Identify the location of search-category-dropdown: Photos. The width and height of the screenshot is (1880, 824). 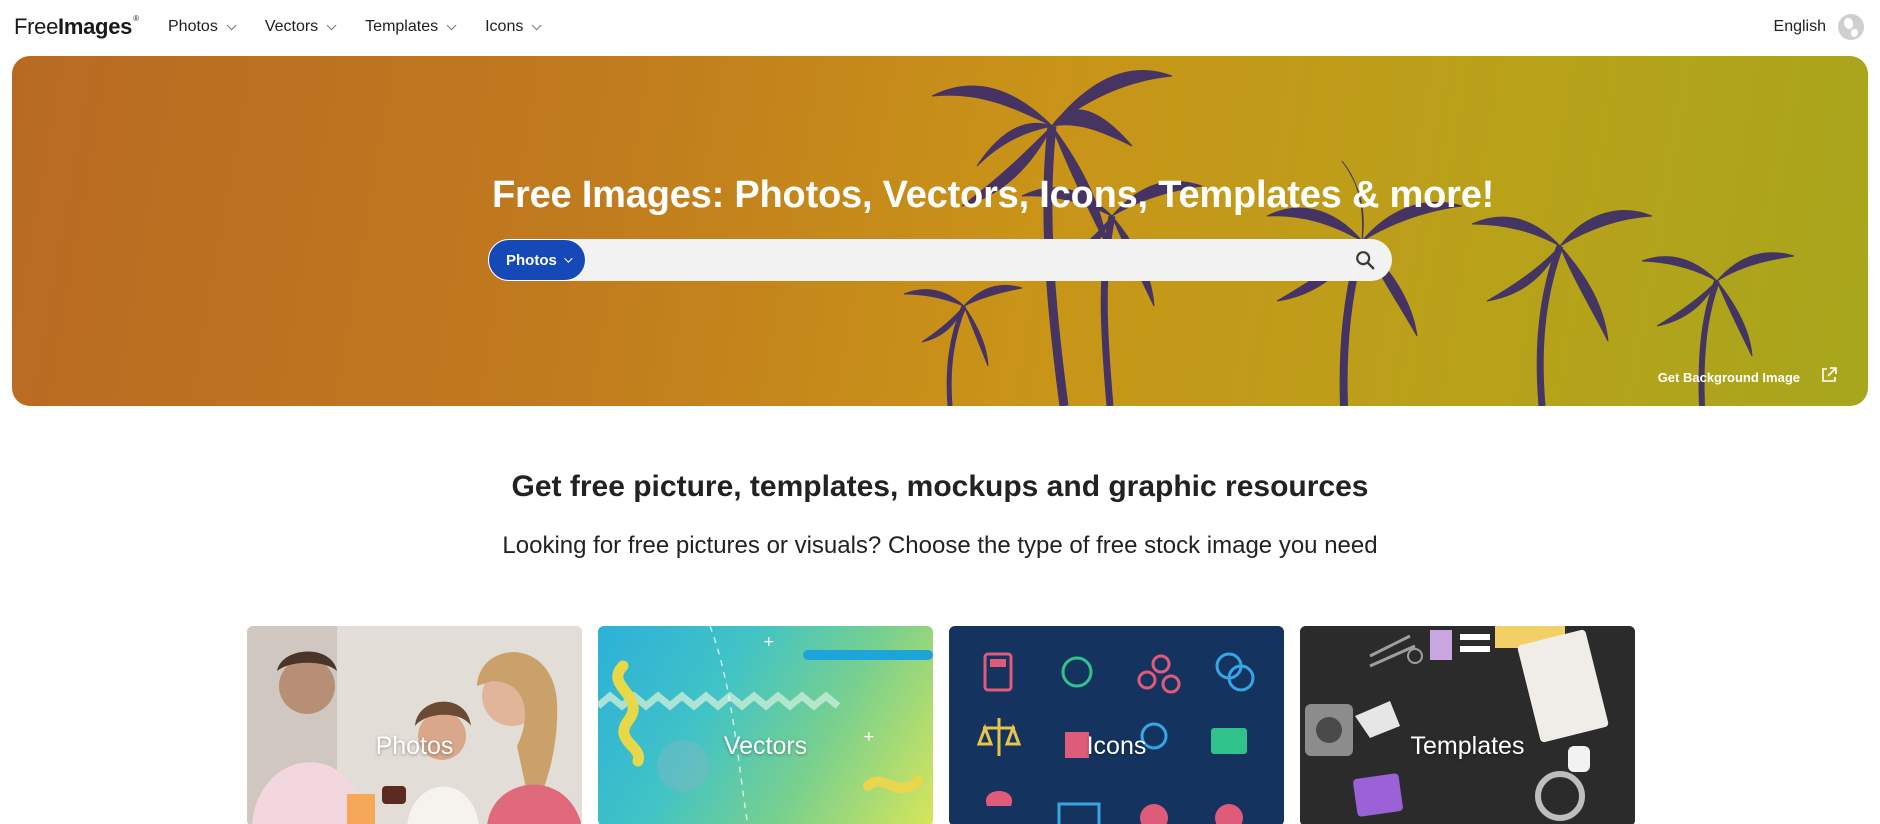
(537, 260).